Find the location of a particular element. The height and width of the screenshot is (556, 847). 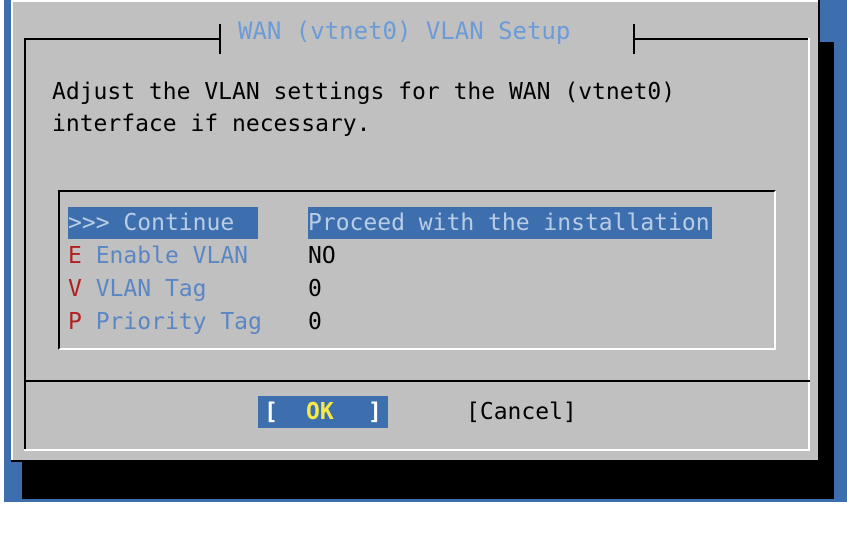

title-right-tick is located at coordinates (634, 39).